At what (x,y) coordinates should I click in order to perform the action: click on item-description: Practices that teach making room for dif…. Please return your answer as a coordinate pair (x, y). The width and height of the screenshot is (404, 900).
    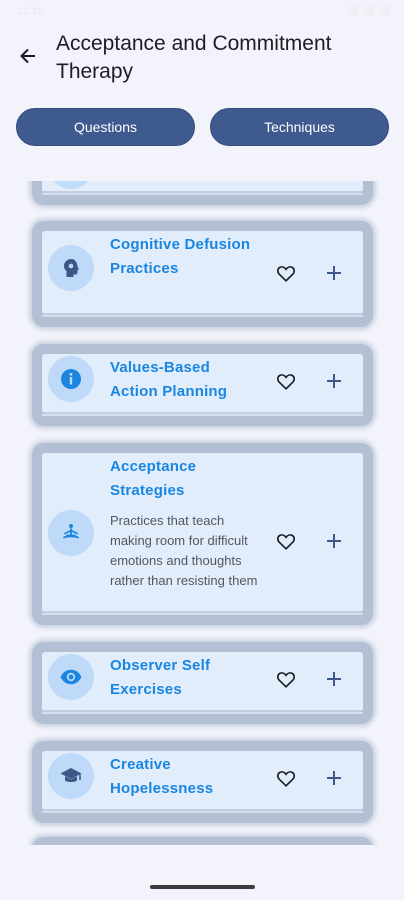
    Looking at the image, I should click on (184, 550).